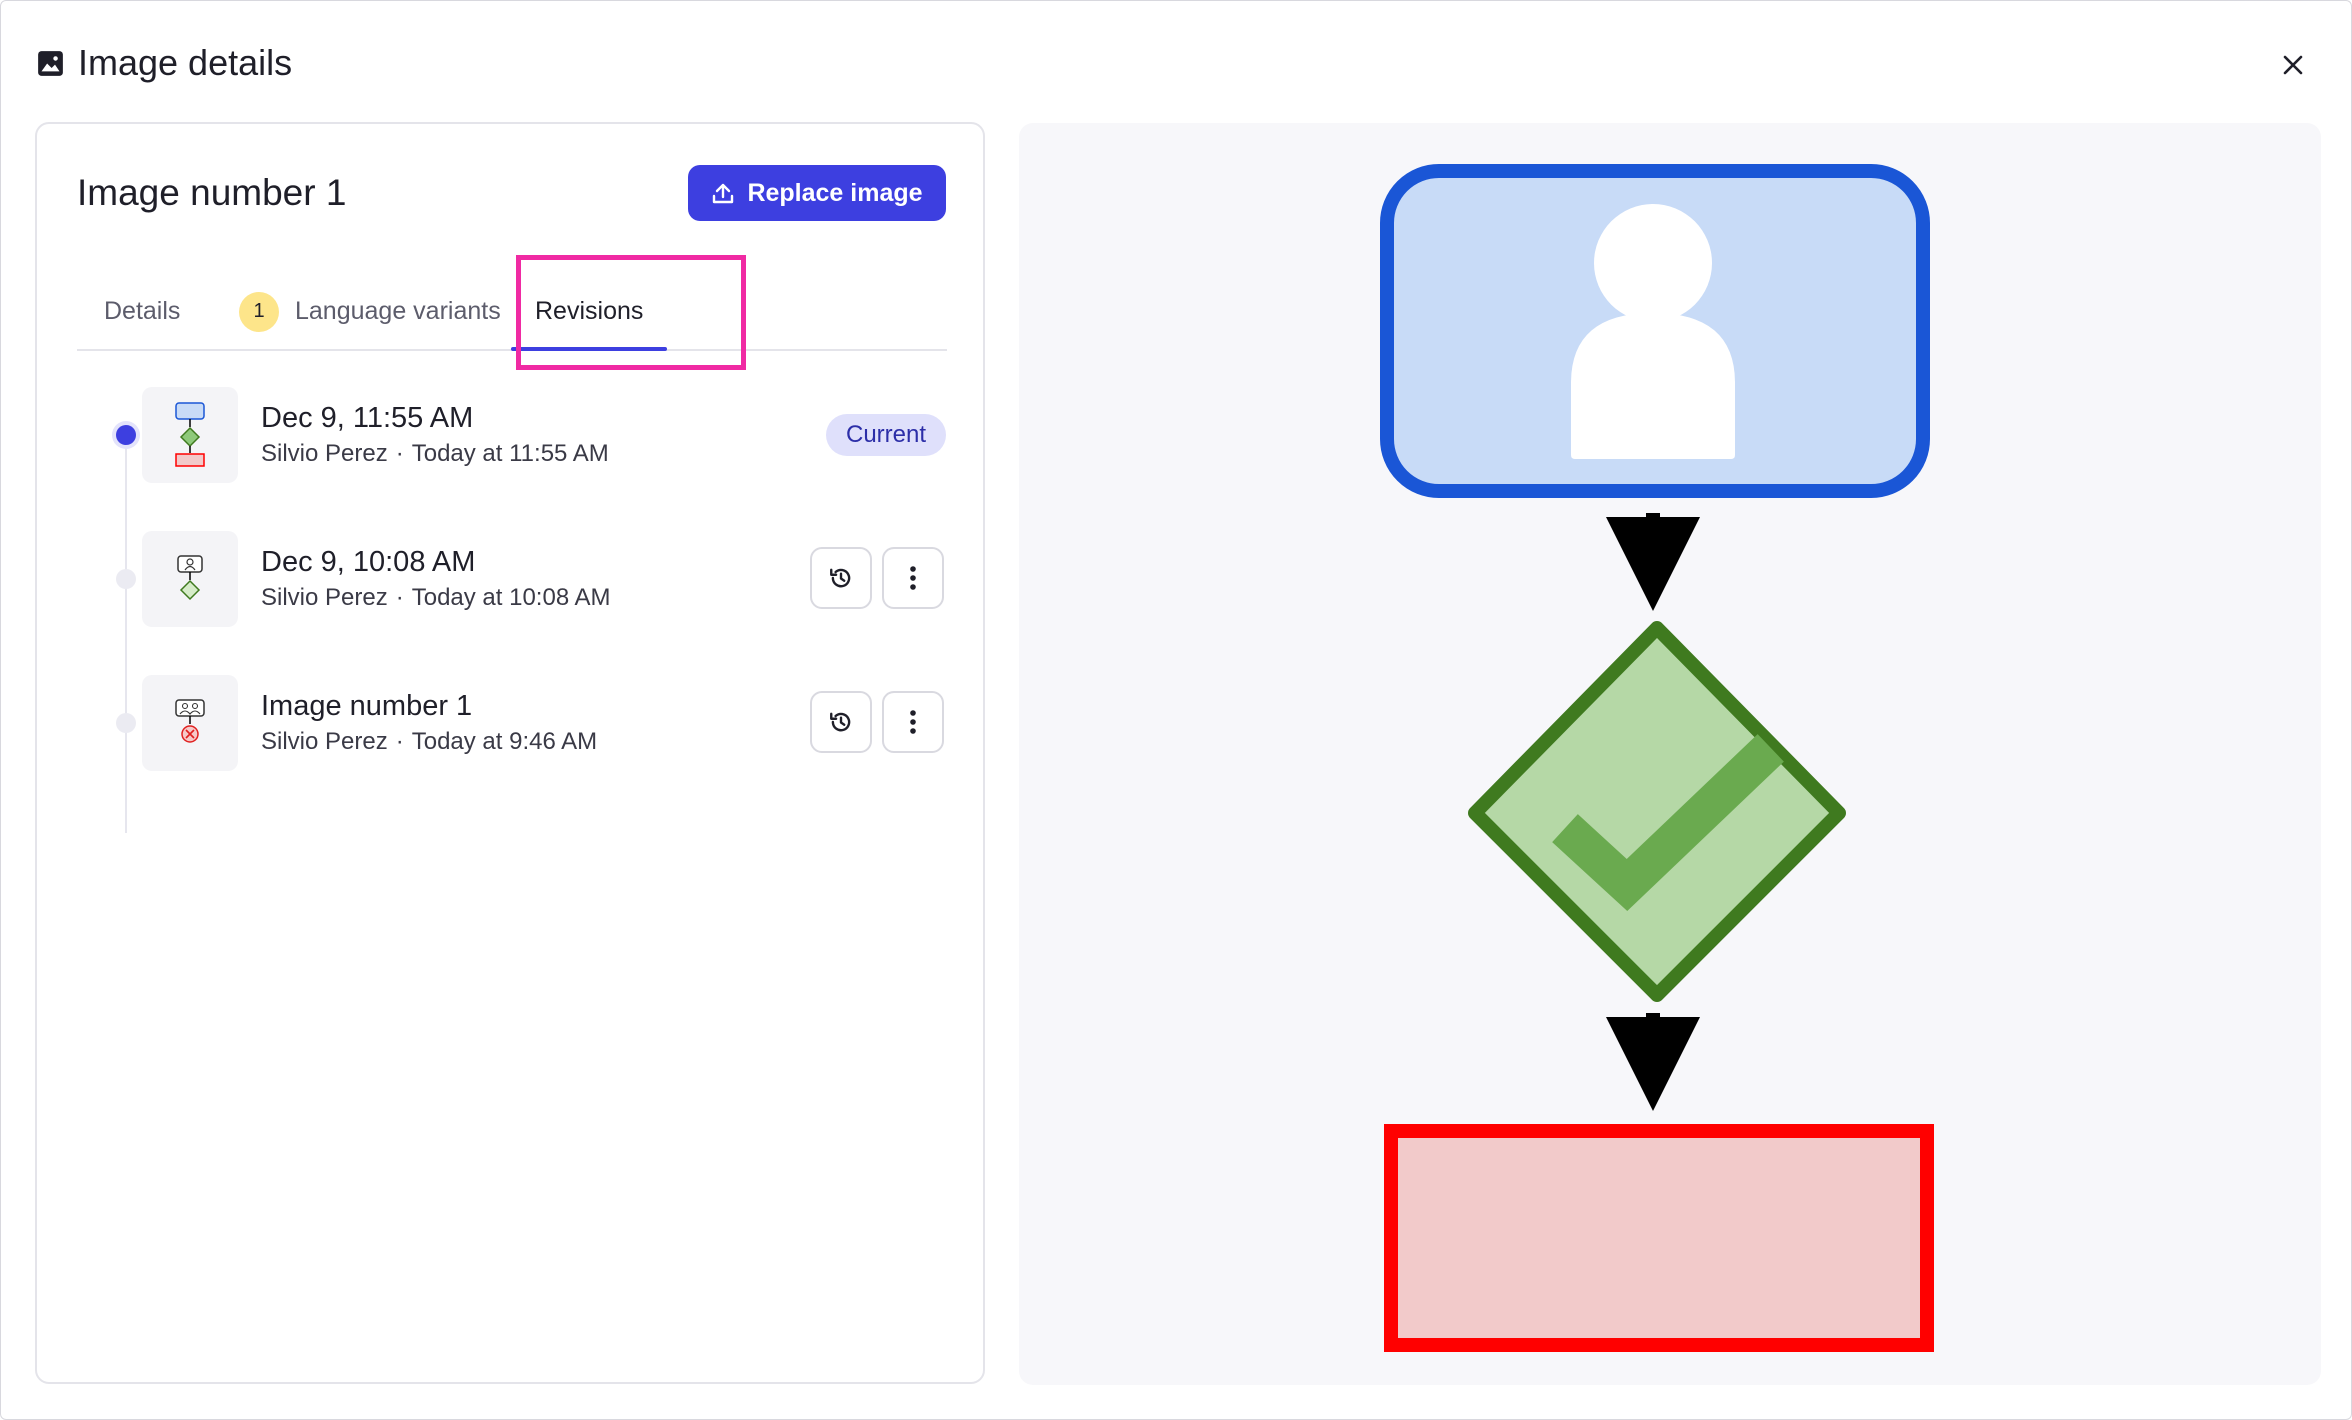 This screenshot has width=2352, height=1420. What do you see at coordinates (50, 63) in the screenshot?
I see `image-icon` at bounding box center [50, 63].